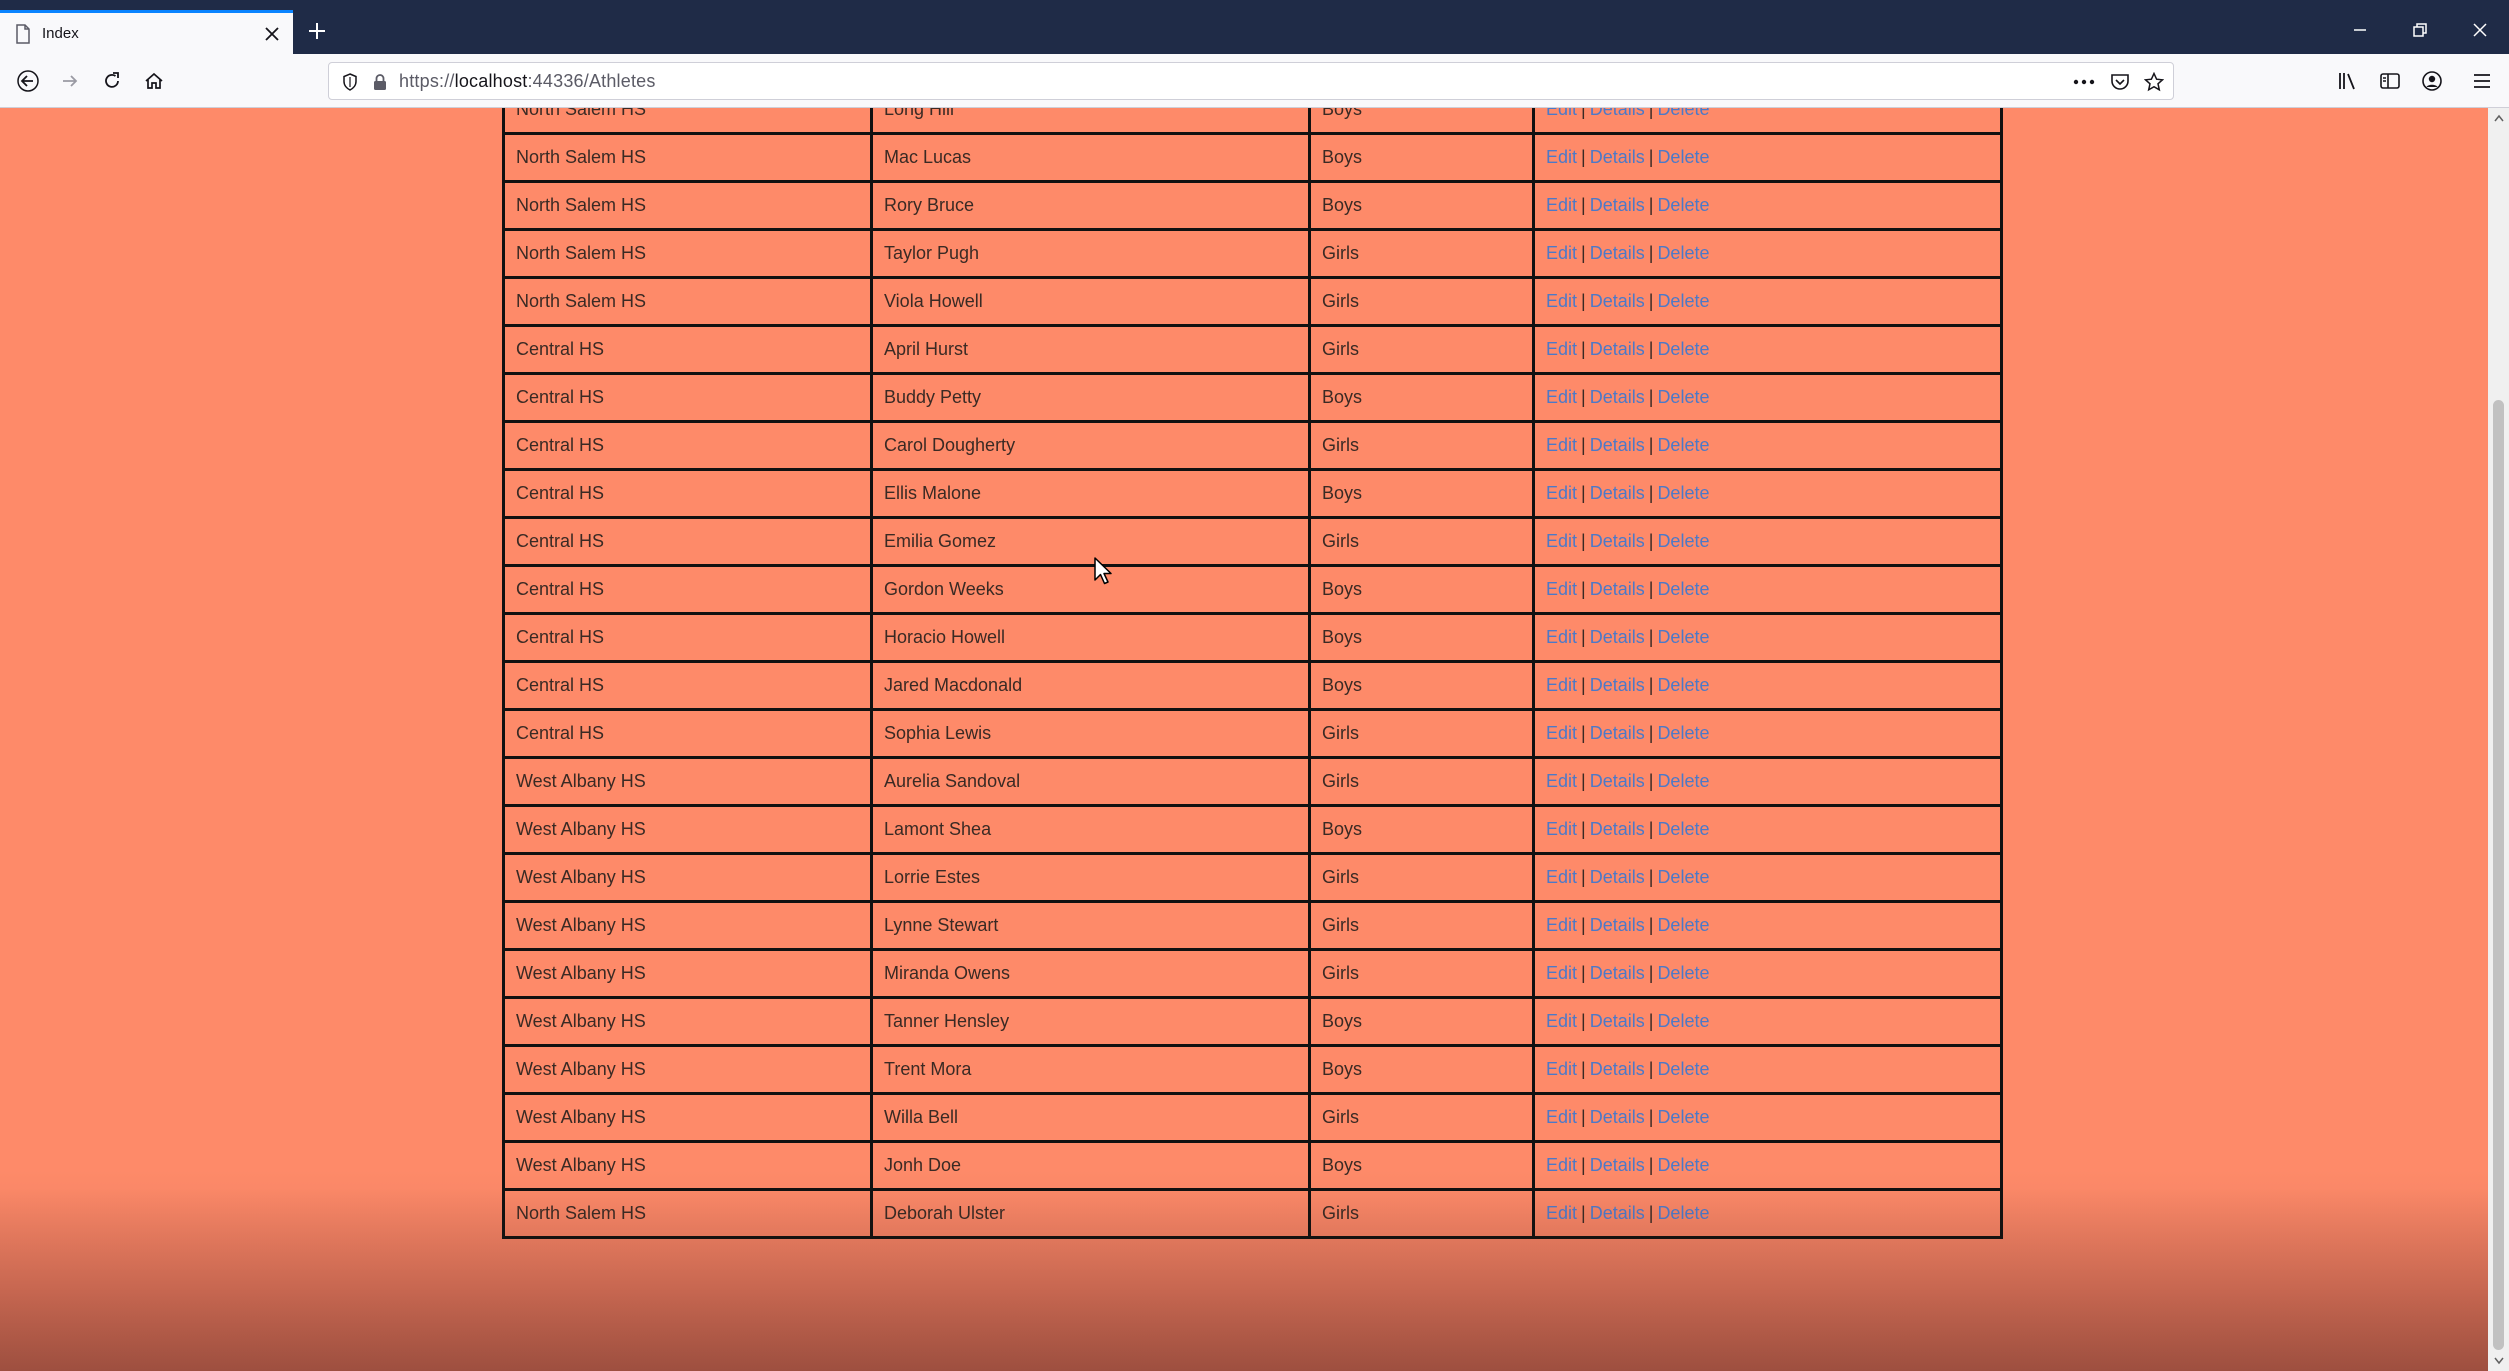 The width and height of the screenshot is (2509, 1371). I want to click on sidebar-button, so click(2390, 81).